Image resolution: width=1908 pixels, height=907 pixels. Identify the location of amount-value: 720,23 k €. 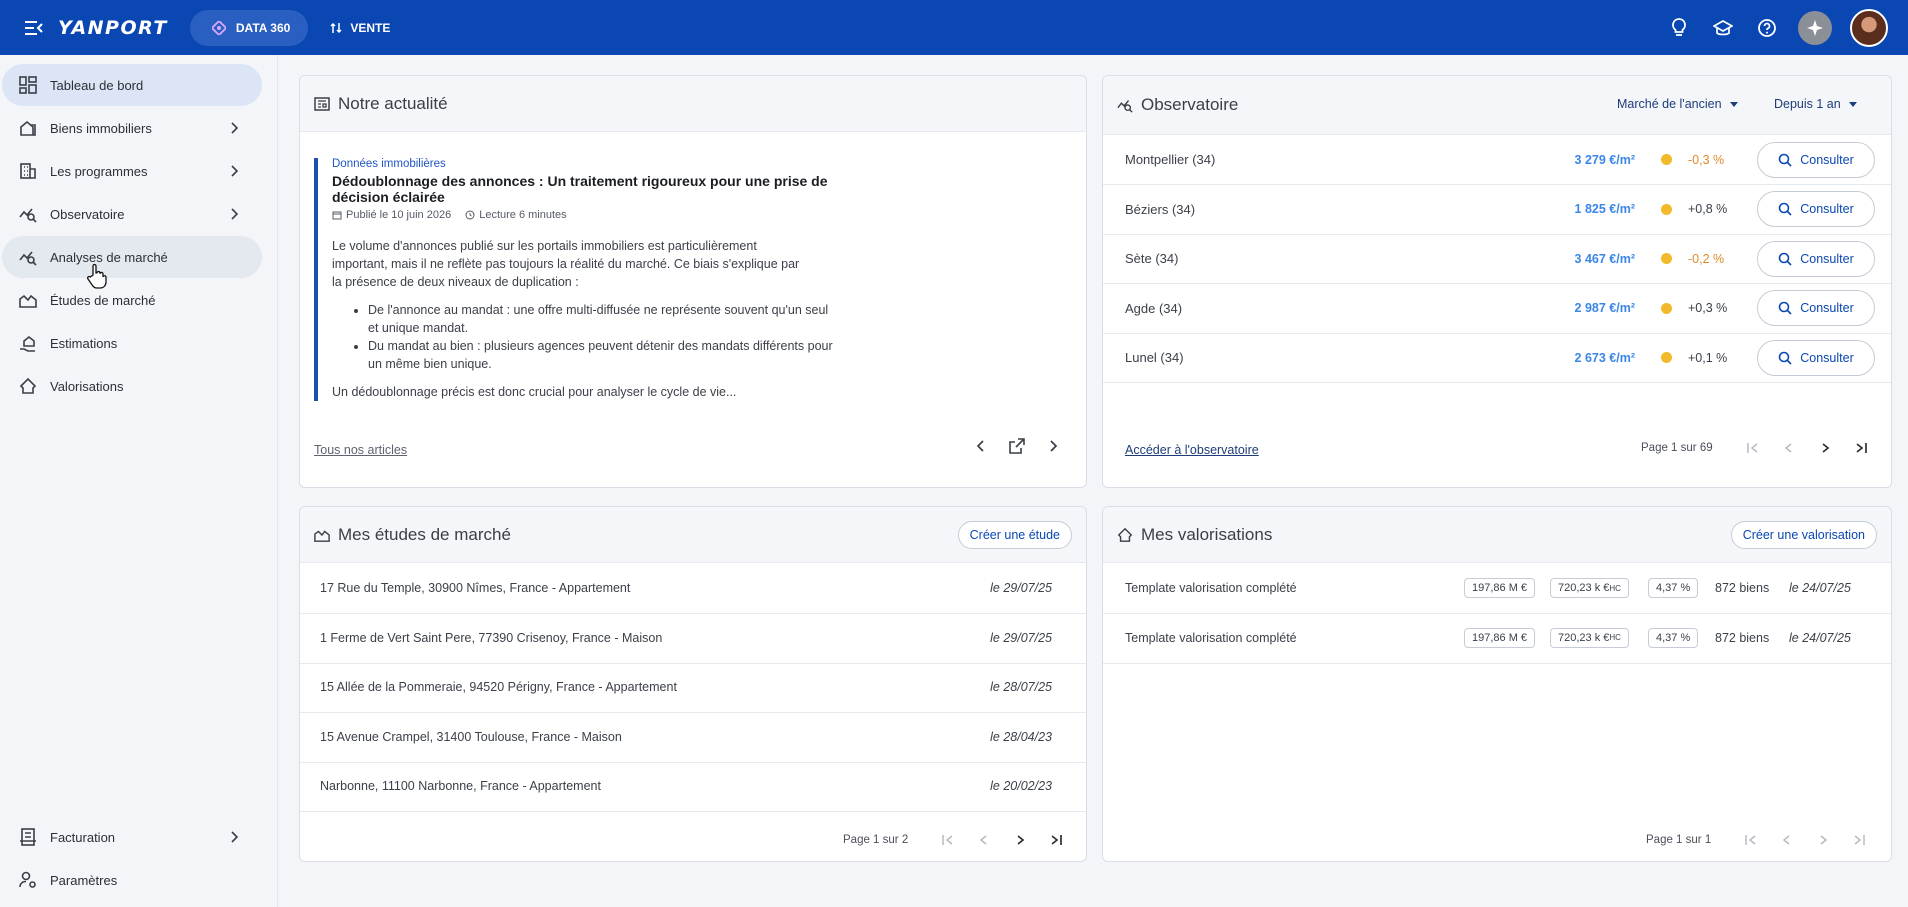
(1584, 637).